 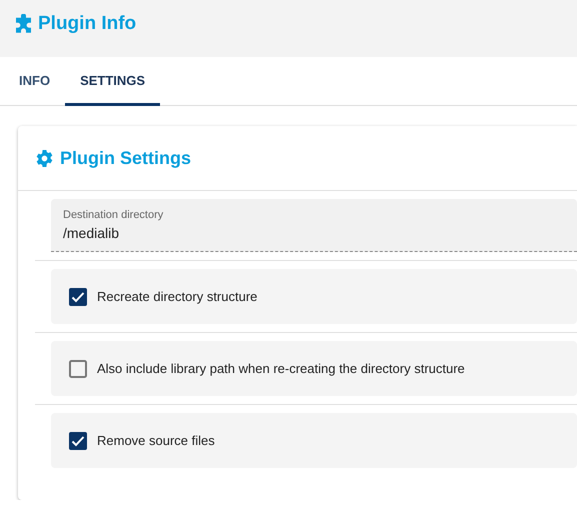 I want to click on field-value: /medialib, so click(x=91, y=233).